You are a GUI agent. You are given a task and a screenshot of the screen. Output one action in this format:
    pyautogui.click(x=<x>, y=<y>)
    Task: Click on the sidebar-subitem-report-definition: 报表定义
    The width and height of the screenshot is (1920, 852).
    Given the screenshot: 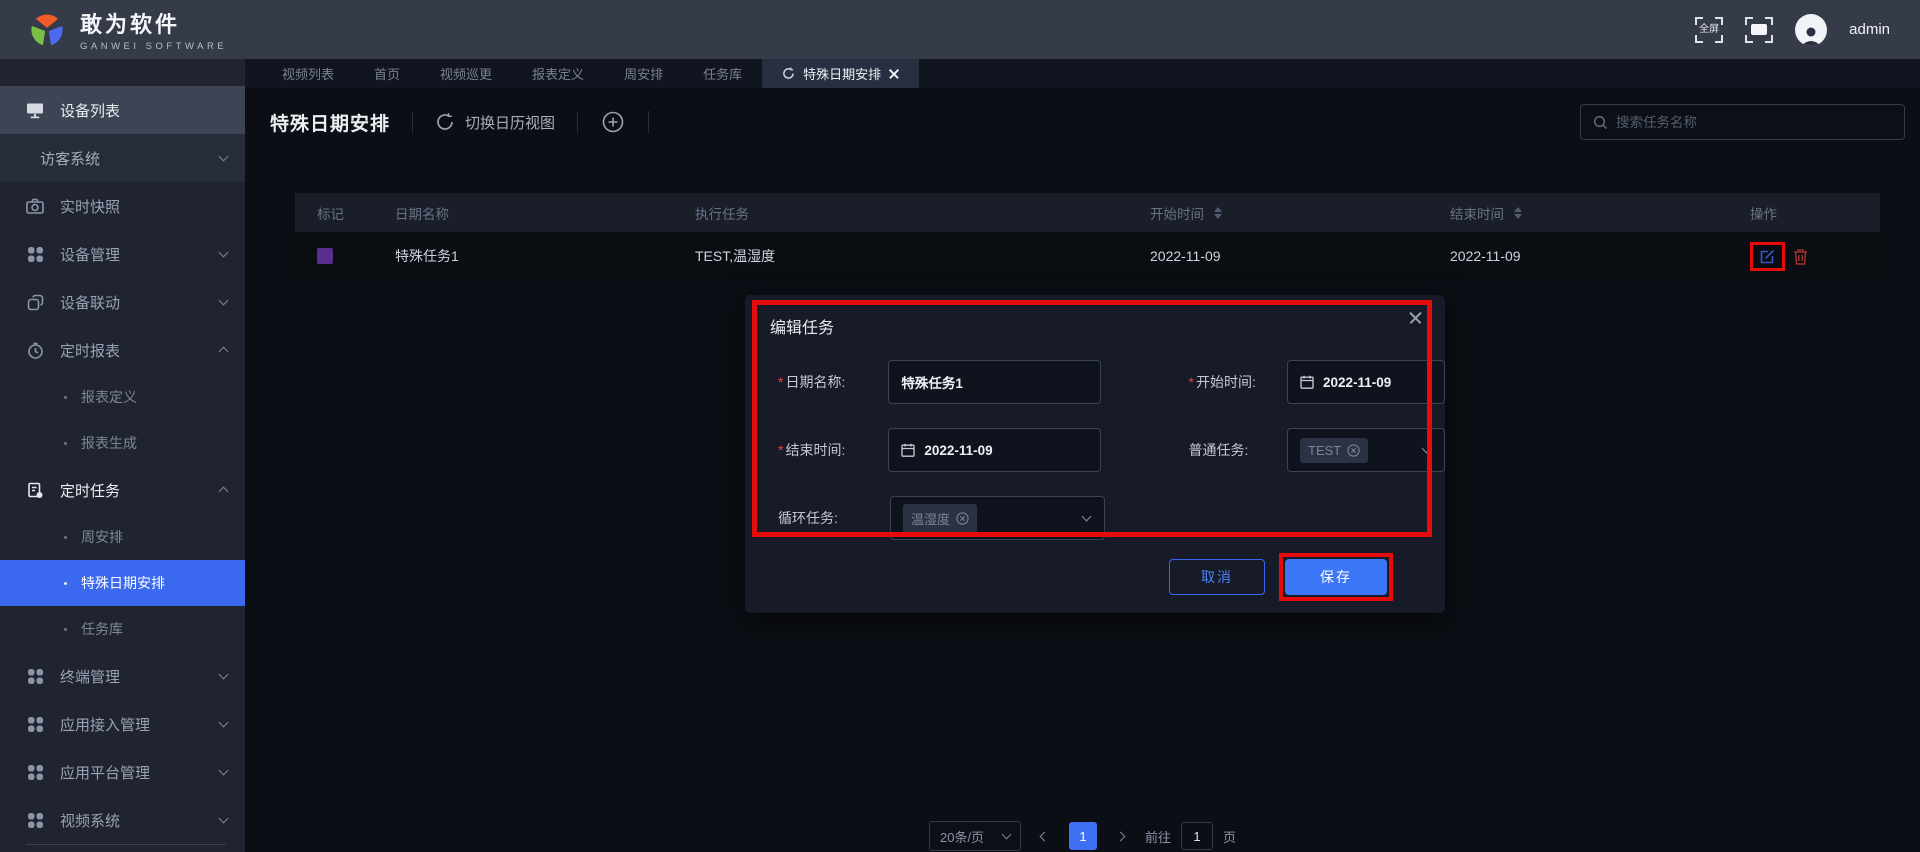 What is the action you would take?
    pyautogui.click(x=122, y=397)
    